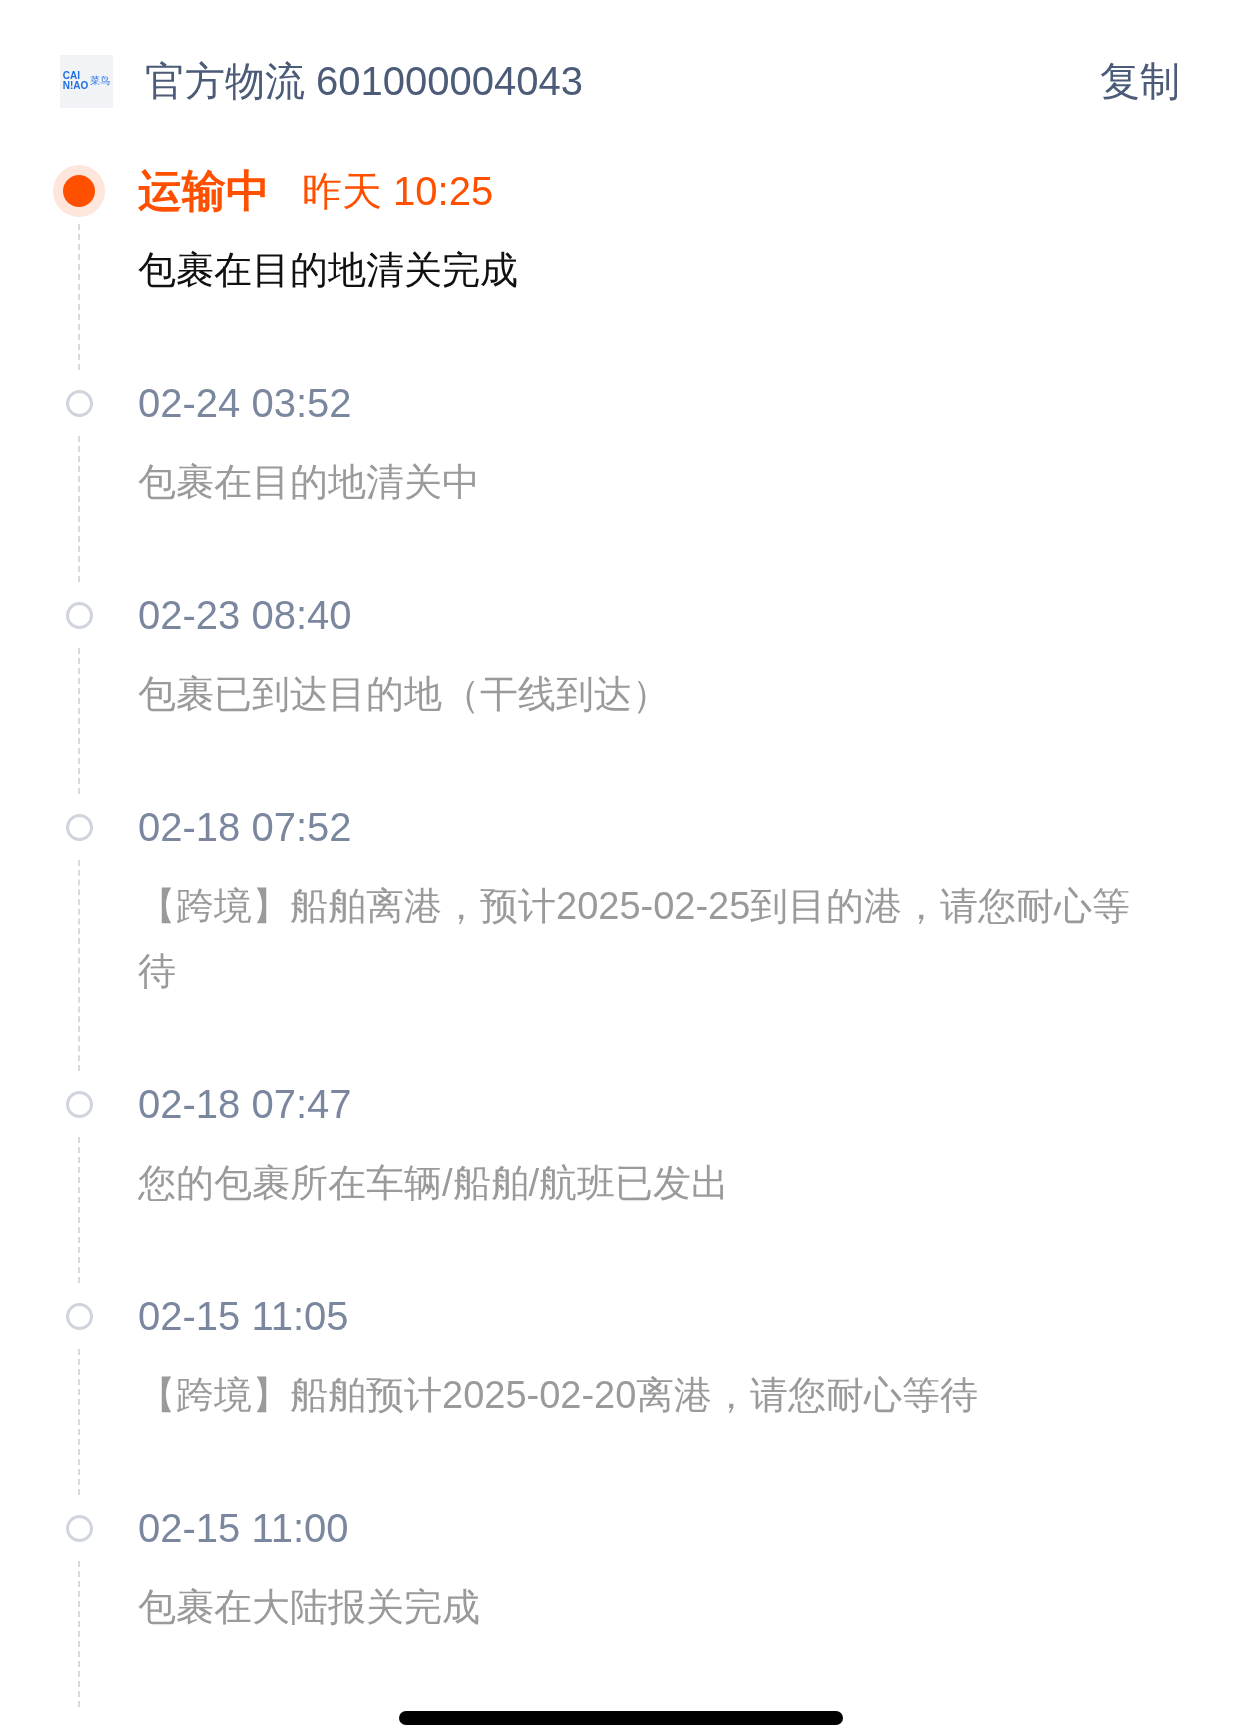 This screenshot has width=1242, height=1729. I want to click on event-time: 02-23 08:40, so click(245, 615).